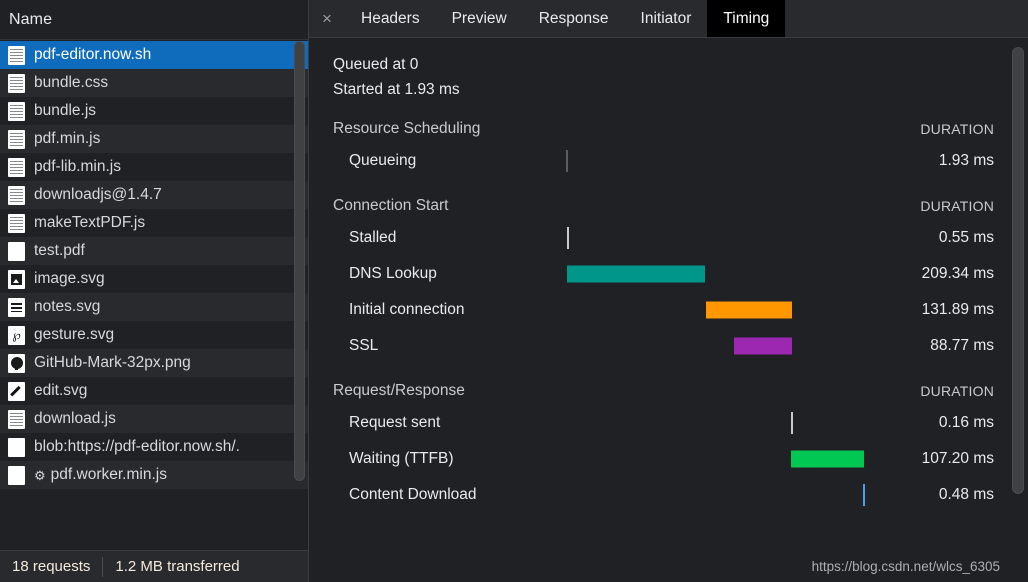  I want to click on timing-phase-duration: 0.48 ms, so click(966, 494).